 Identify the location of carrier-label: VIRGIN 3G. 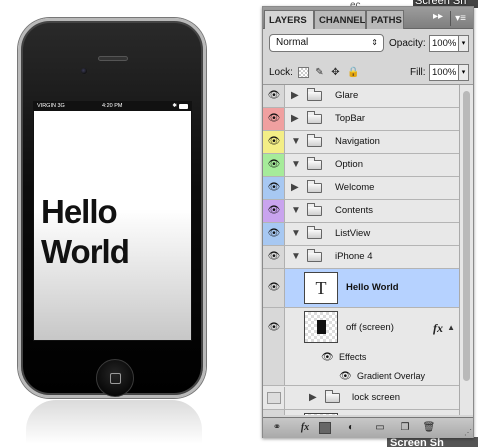
(51, 106).